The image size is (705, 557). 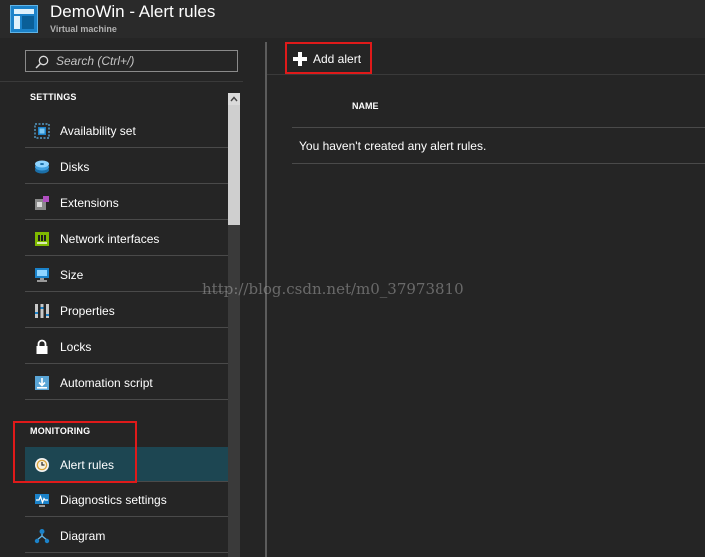 I want to click on menu-item-diagnostics-settings: Diagnostics settings, so click(x=126, y=499).